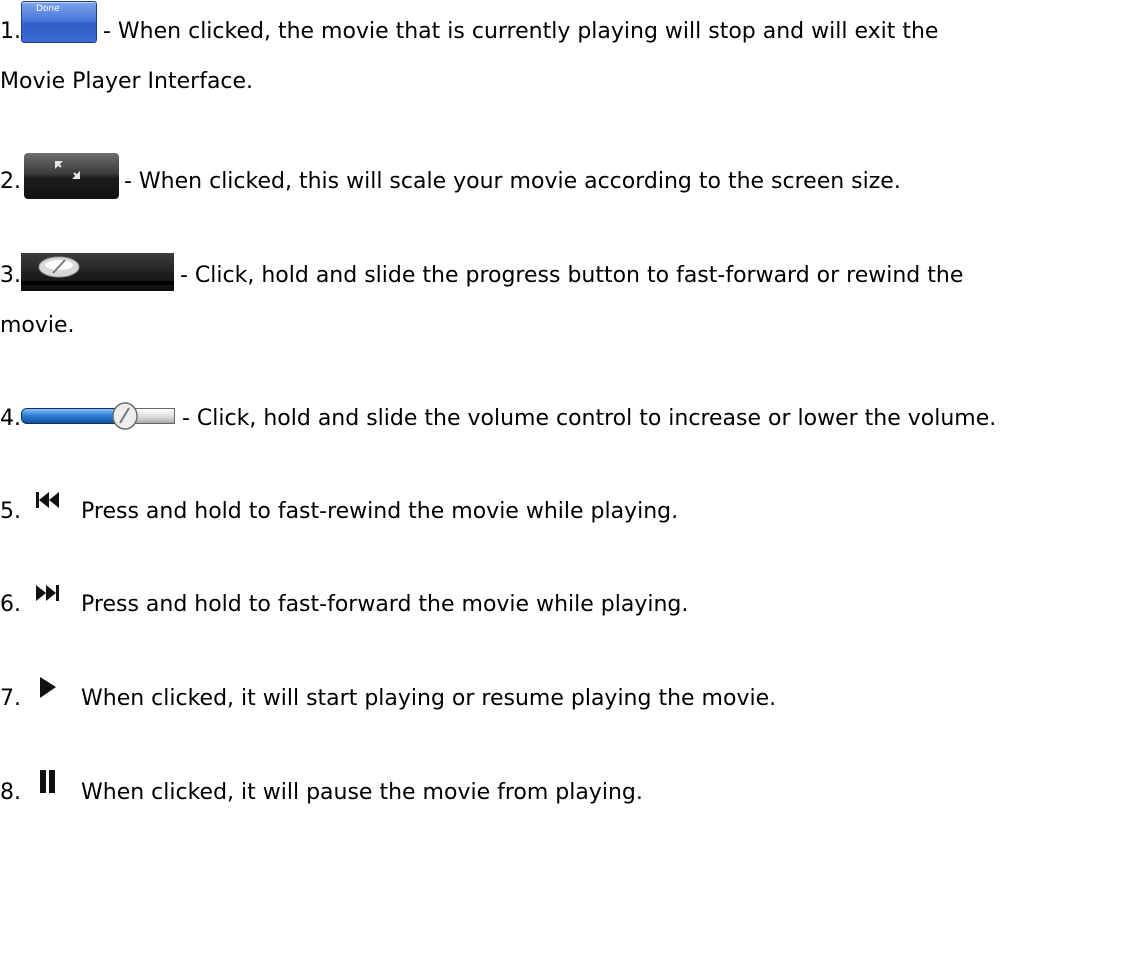 This screenshot has height=967, width=1141. I want to click on item-number: 1., so click(10, 31).